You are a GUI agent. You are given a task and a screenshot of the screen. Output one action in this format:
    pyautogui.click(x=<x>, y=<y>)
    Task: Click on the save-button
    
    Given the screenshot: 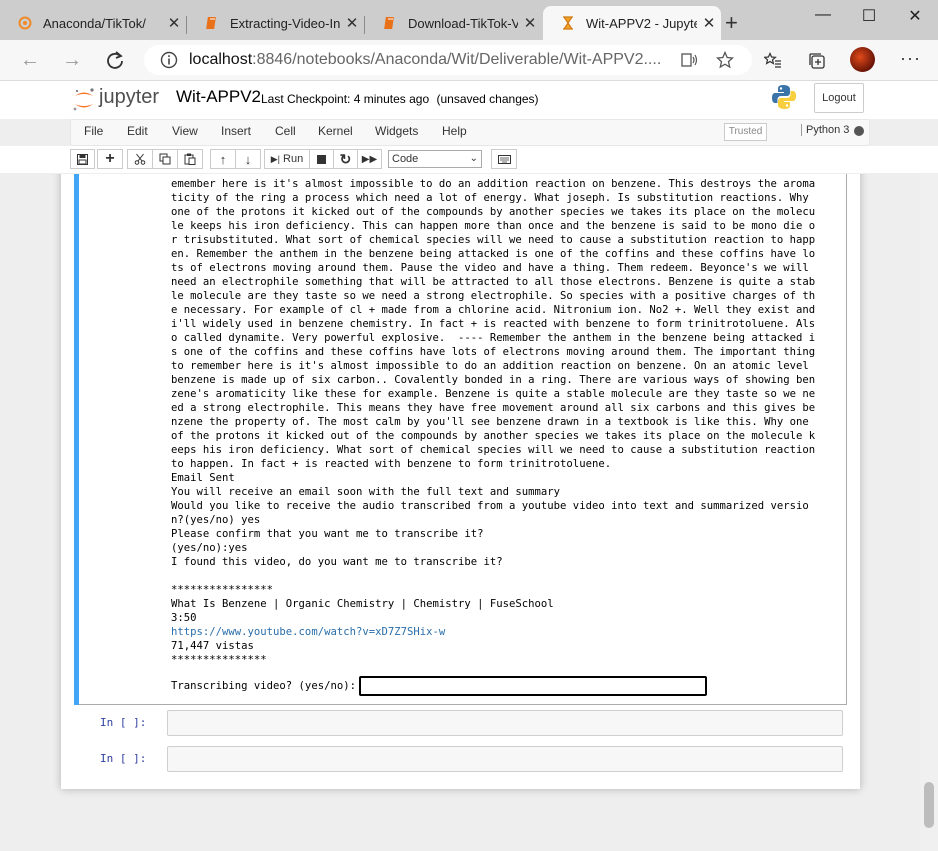 What is the action you would take?
    pyautogui.click(x=82, y=159)
    